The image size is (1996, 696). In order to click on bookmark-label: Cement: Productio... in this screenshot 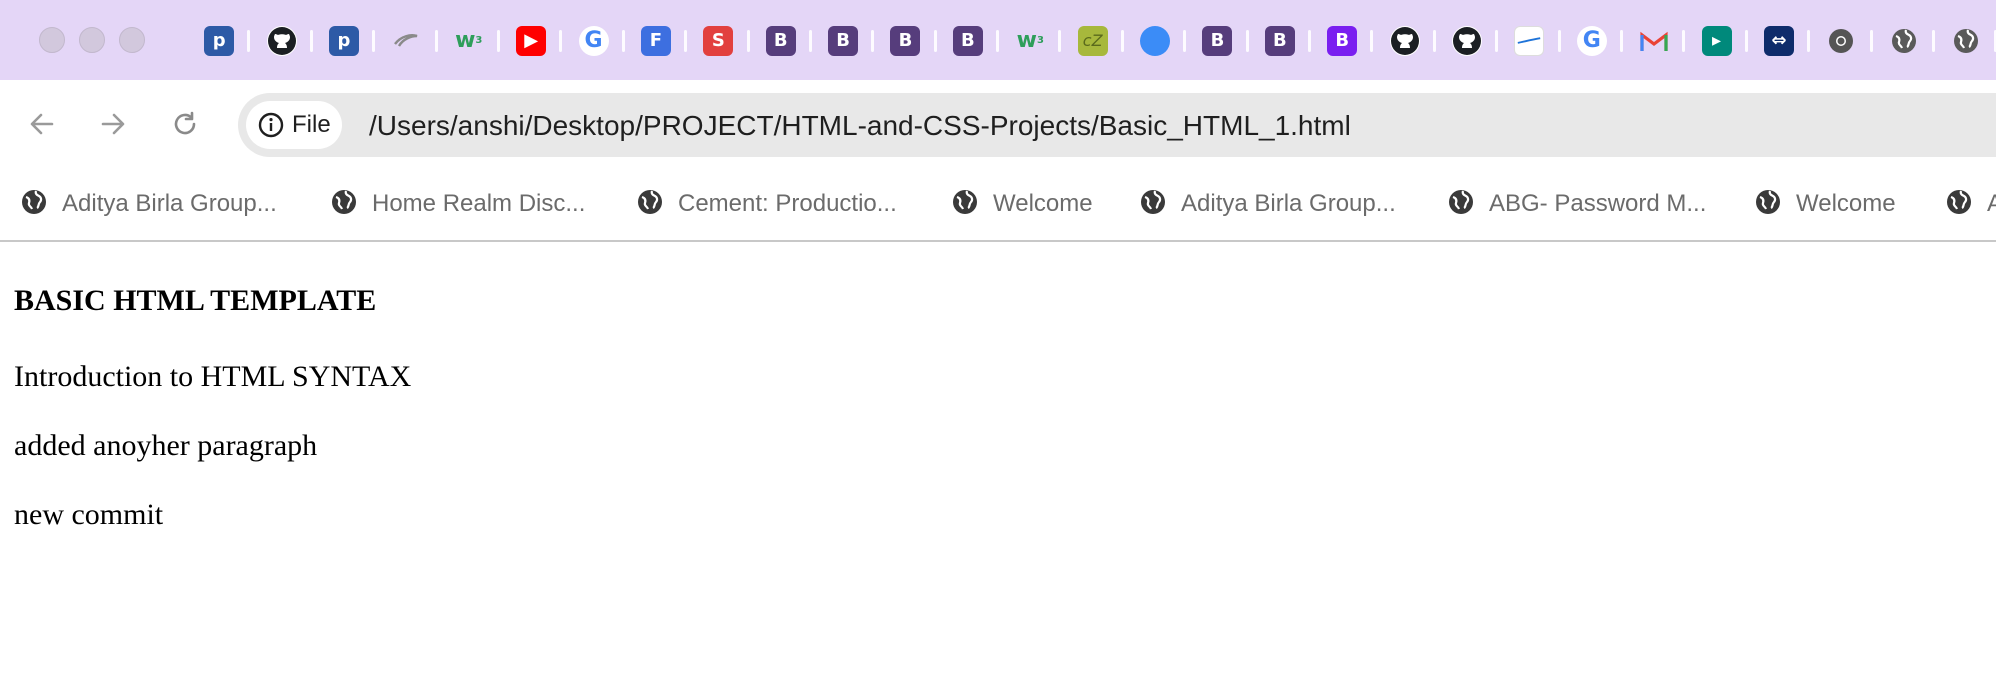, I will do `click(787, 203)`.